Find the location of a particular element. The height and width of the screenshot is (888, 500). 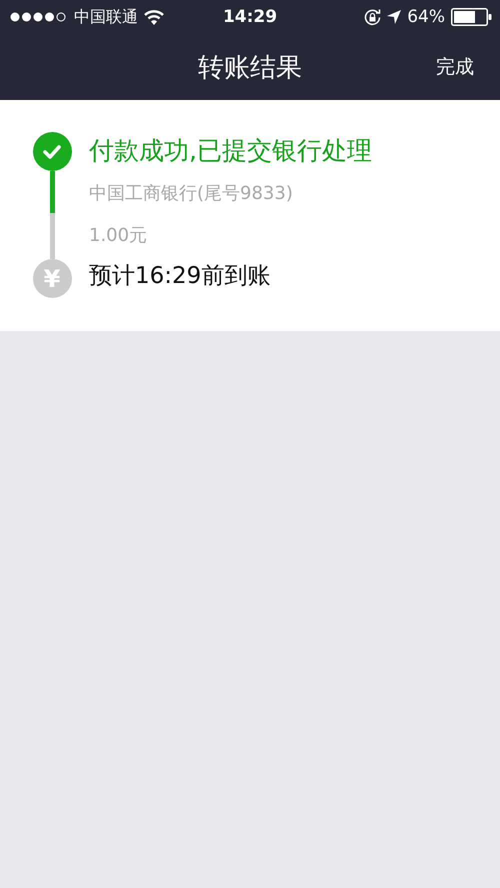

battery-icon is located at coordinates (471, 17).